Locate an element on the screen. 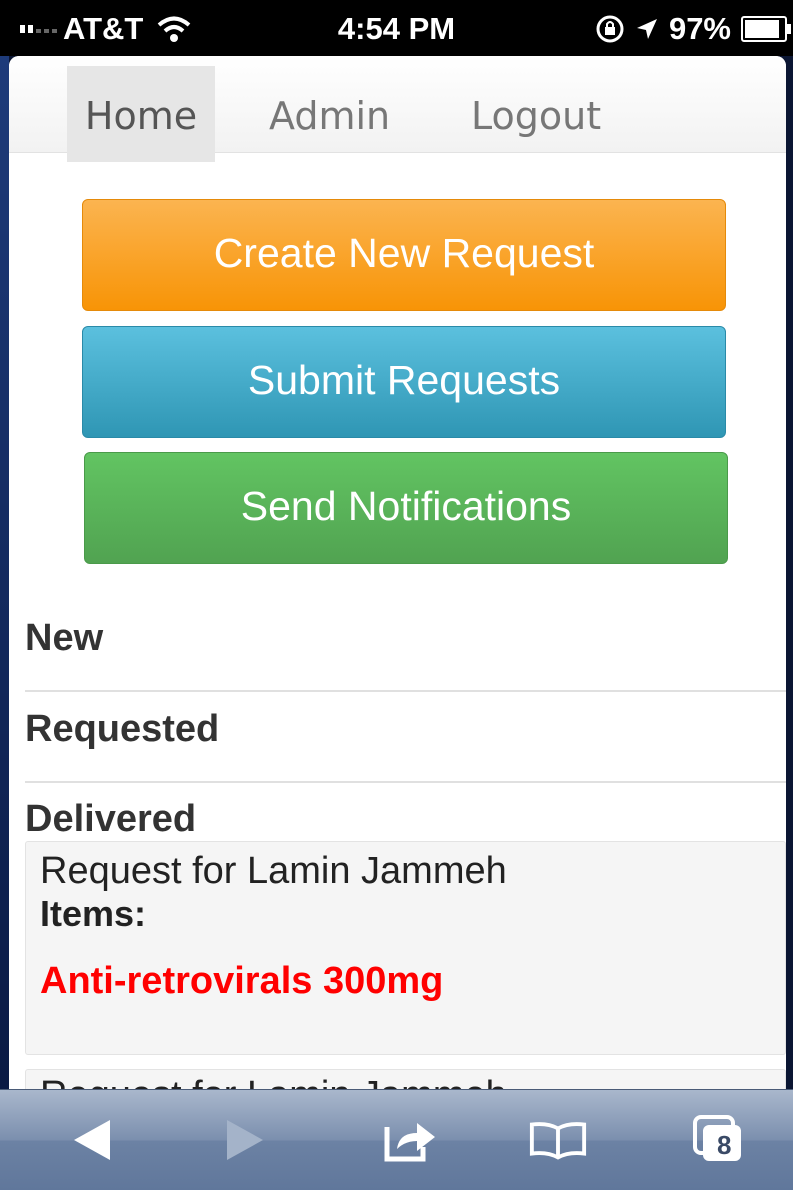 The image size is (793, 1190). items-label: Items: is located at coordinates (93, 913).